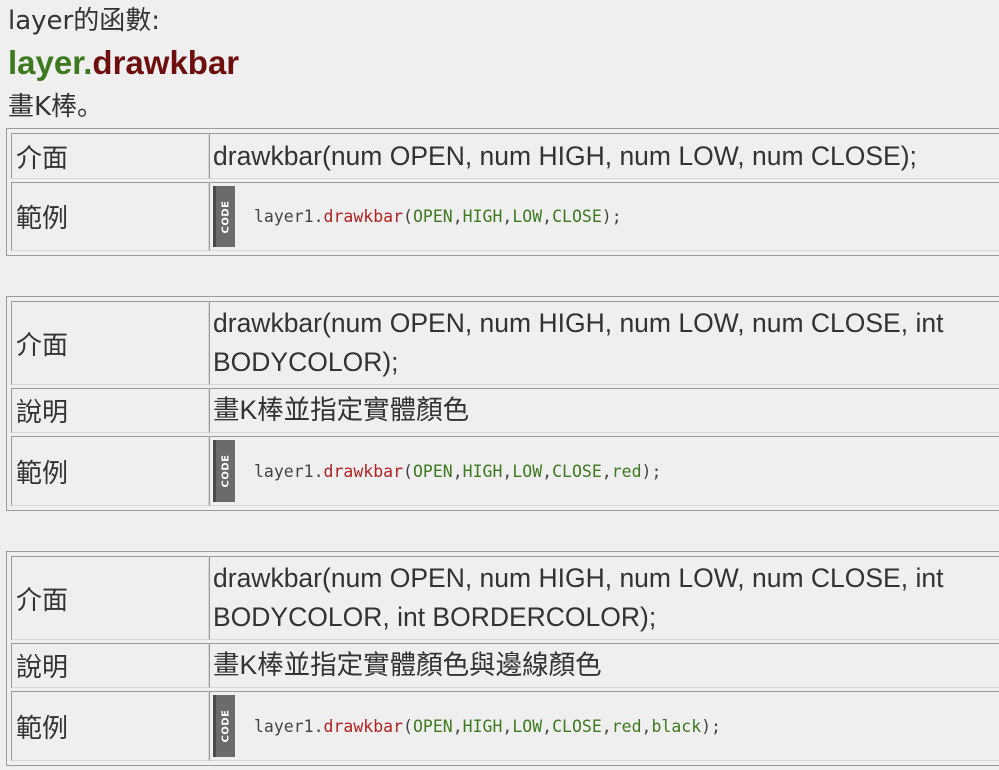 This screenshot has width=999, height=770. What do you see at coordinates (503, 410) in the screenshot?
I see `explain-row: 說明 畫K棒並指定實體顏色` at bounding box center [503, 410].